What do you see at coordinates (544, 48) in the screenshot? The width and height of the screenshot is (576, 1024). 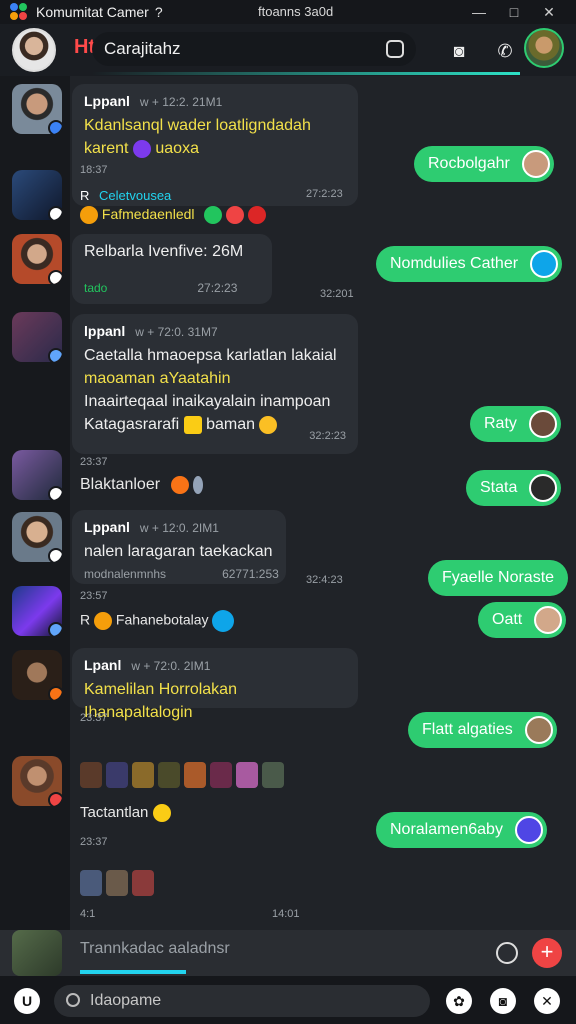 I see `contact-avatar` at bounding box center [544, 48].